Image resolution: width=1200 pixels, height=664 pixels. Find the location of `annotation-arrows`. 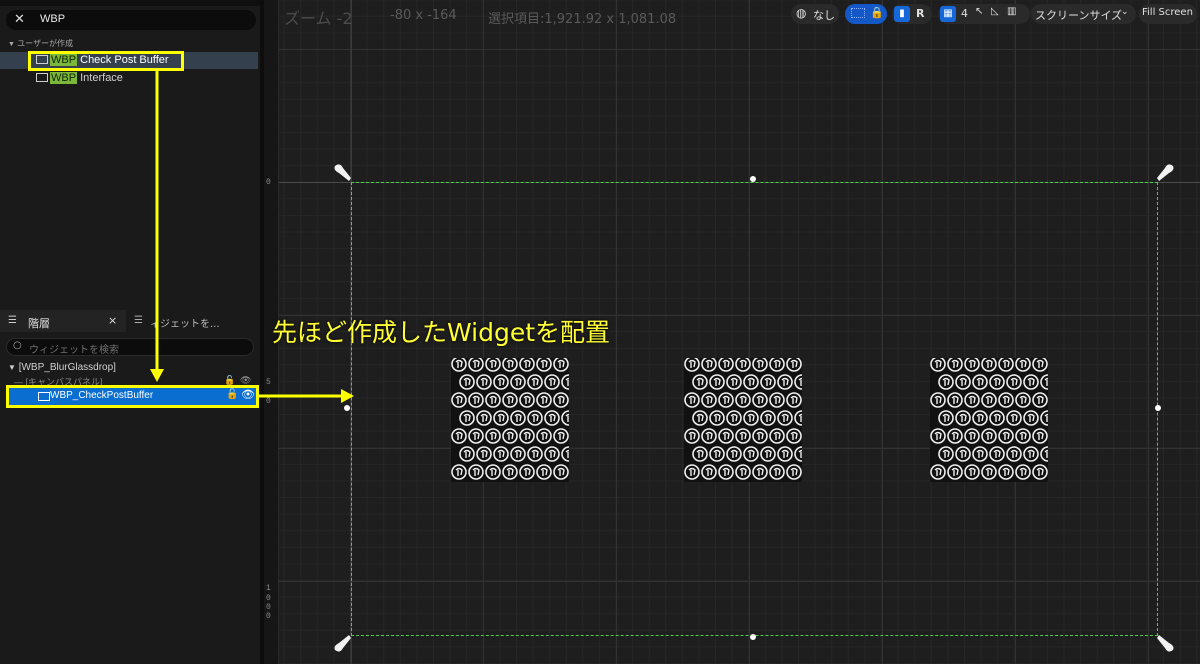

annotation-arrows is located at coordinates (252, 237).